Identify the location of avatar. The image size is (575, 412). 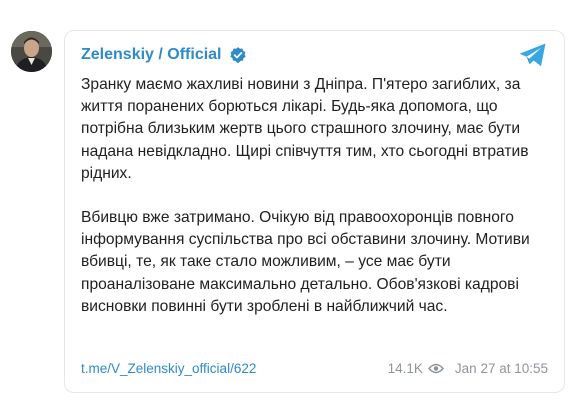
(31, 51).